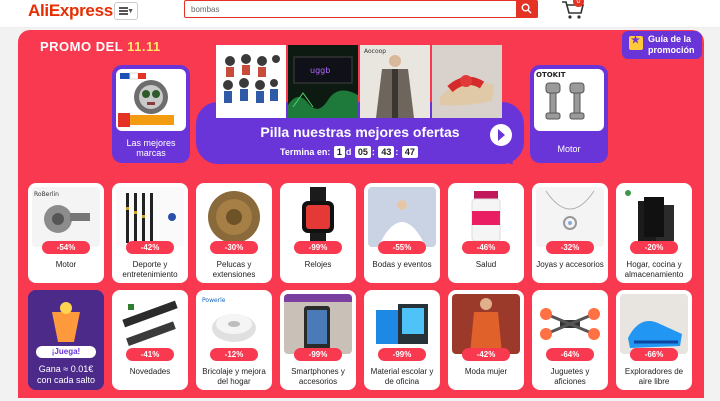 This screenshot has height=401, width=720. What do you see at coordinates (570, 264) in the screenshot?
I see `category-name: Joyas y accesorios` at bounding box center [570, 264].